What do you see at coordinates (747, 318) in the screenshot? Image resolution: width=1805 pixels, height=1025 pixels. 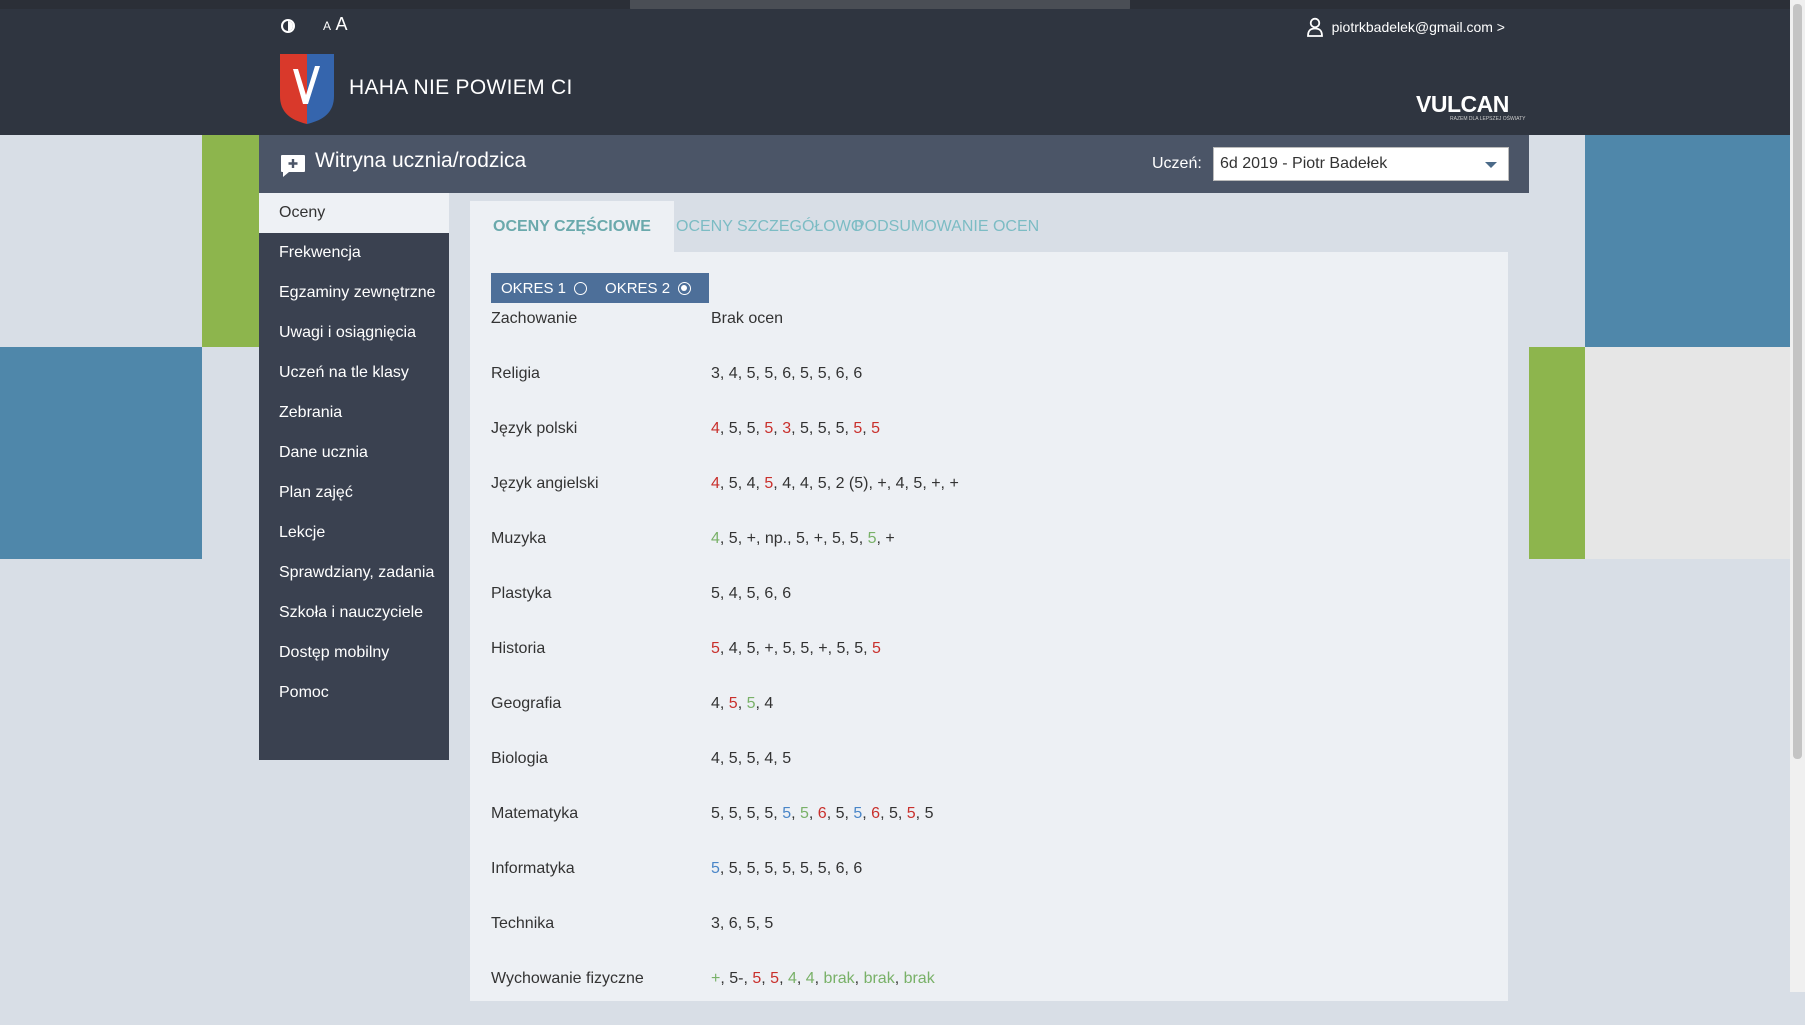 I see `grade-value: Brak ocen` at bounding box center [747, 318].